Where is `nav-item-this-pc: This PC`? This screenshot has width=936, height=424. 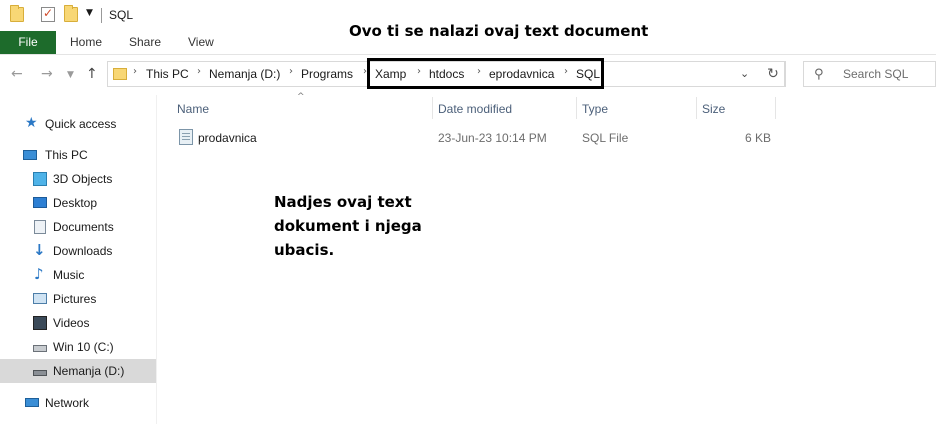
nav-item-this-pc: This PC is located at coordinates (78, 155).